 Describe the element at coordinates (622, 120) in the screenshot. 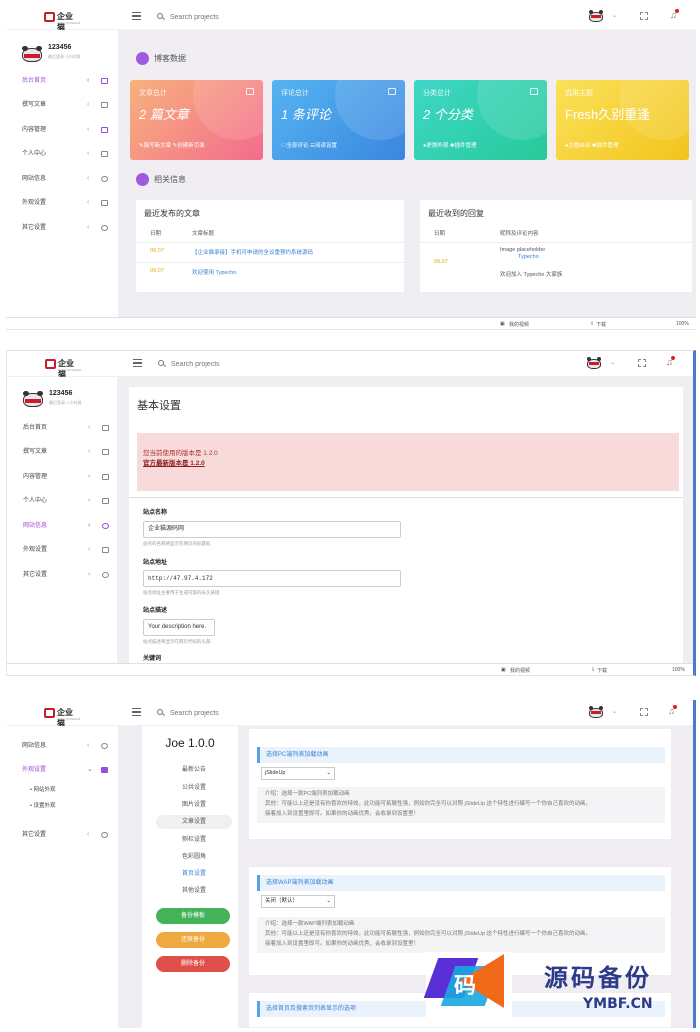

I see `stat-card-theme: 启用主题 Fresh久别重逢 ●主题启动 ✱插件管理` at that location.